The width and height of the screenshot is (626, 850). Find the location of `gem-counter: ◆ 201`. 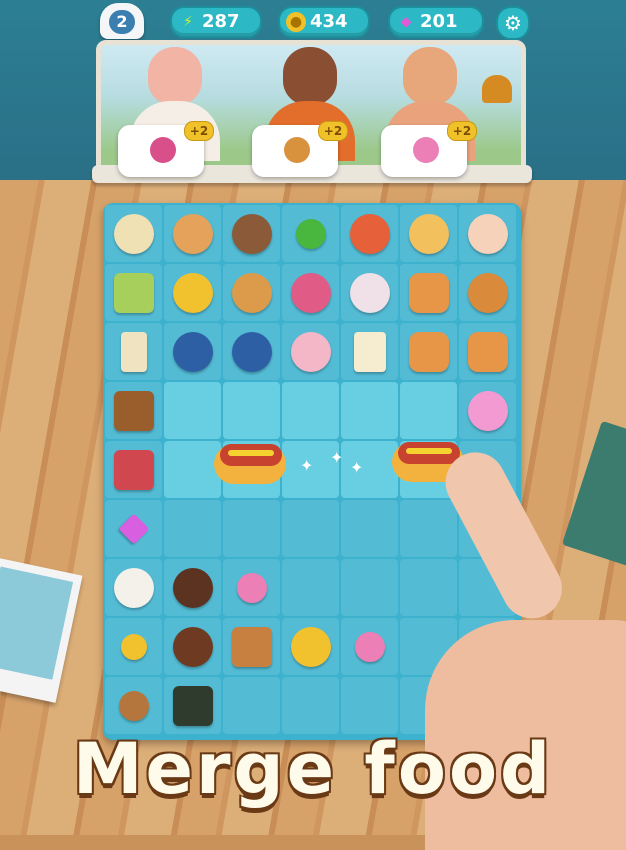

gem-counter: ◆ 201 is located at coordinates (436, 22).